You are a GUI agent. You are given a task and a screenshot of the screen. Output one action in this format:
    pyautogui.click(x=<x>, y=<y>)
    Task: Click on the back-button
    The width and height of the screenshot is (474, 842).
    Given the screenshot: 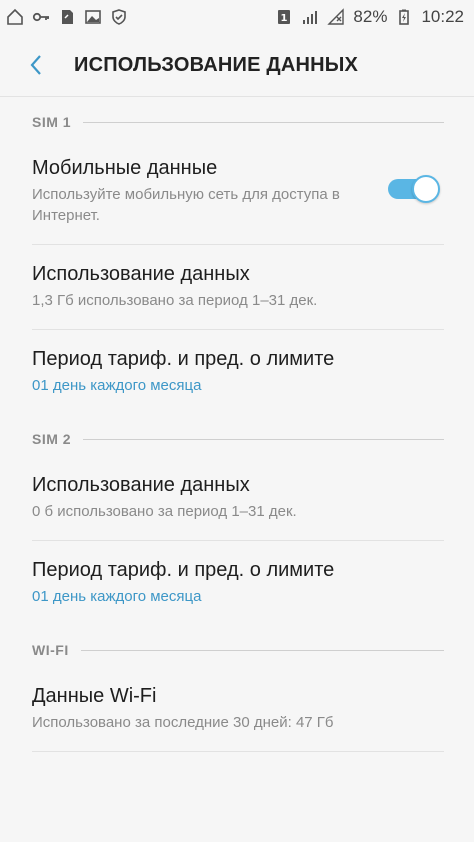 What is the action you would take?
    pyautogui.click(x=36, y=65)
    